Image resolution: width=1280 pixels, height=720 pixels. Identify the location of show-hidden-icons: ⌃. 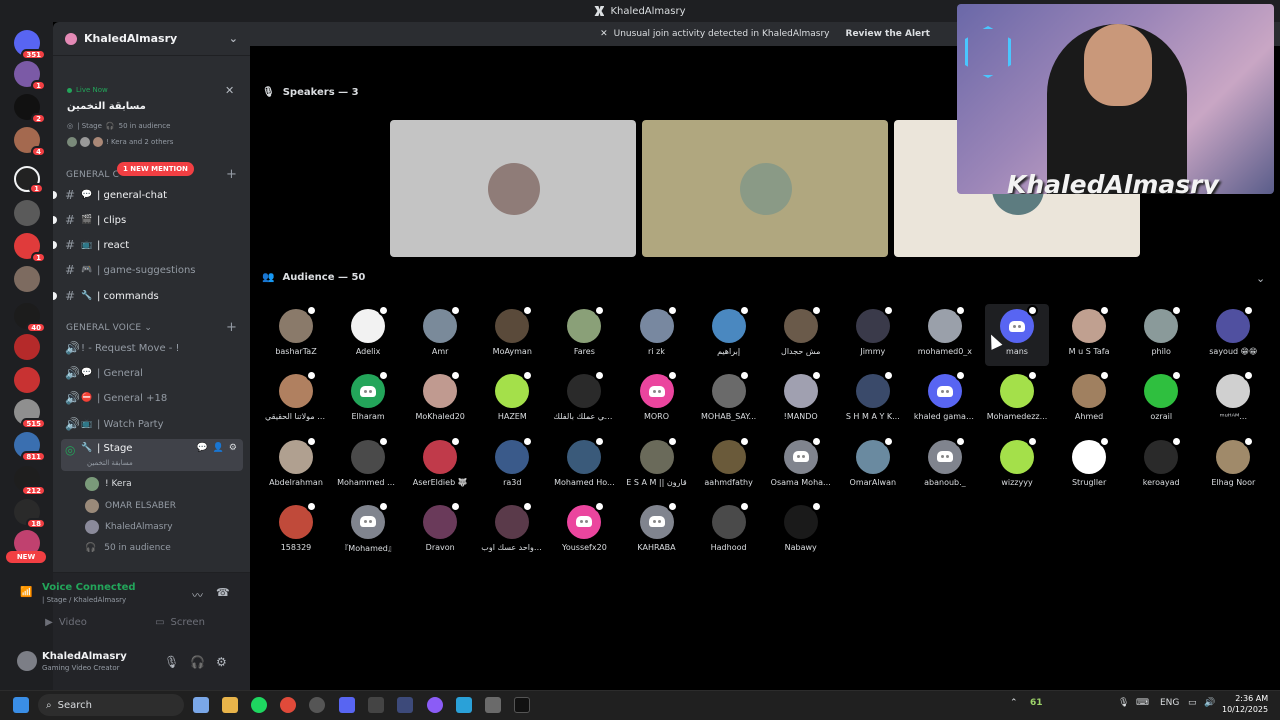
(1014, 703).